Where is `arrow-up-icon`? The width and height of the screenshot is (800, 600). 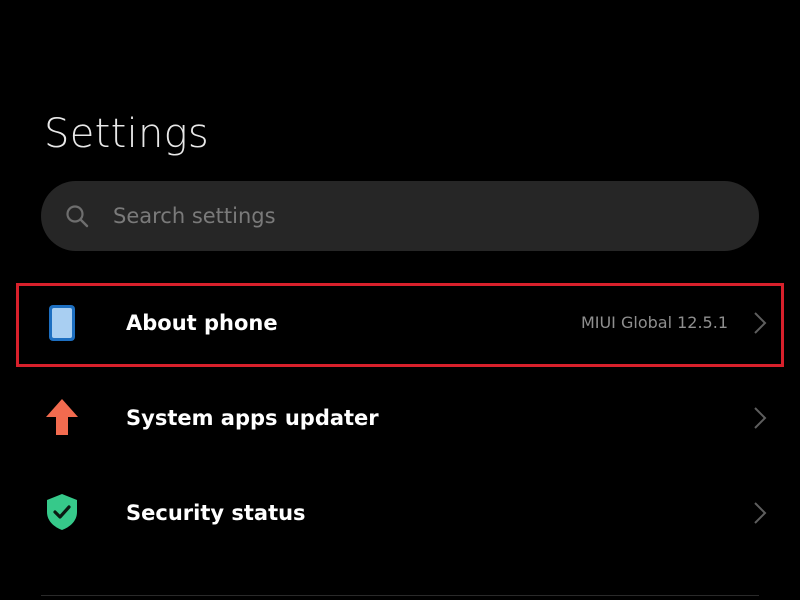
arrow-up-icon is located at coordinates (62, 417).